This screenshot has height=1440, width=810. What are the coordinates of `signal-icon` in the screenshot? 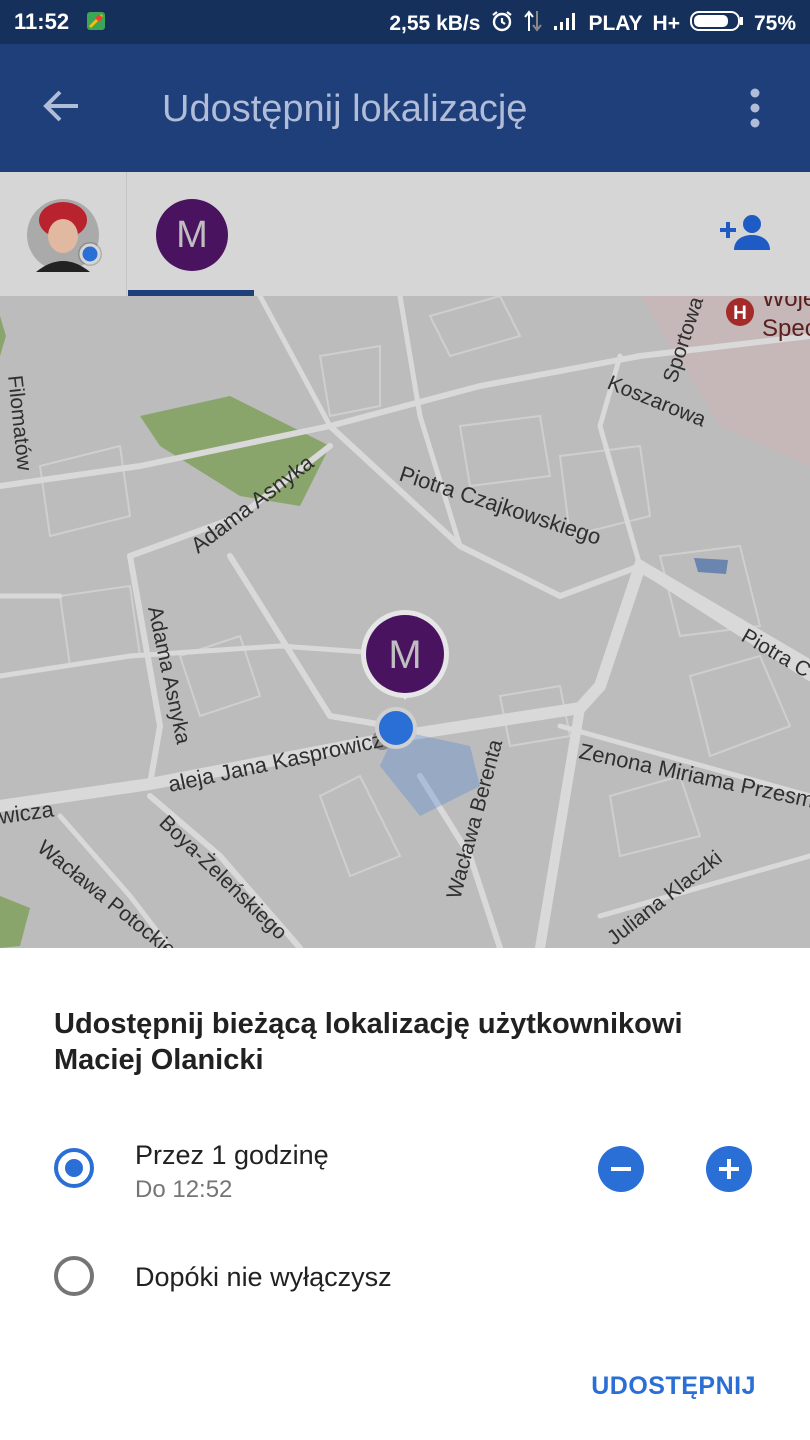 It's located at (565, 24).